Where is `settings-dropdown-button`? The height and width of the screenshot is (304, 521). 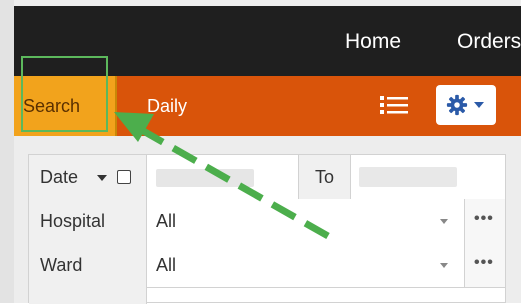
settings-dropdown-button is located at coordinates (466, 105).